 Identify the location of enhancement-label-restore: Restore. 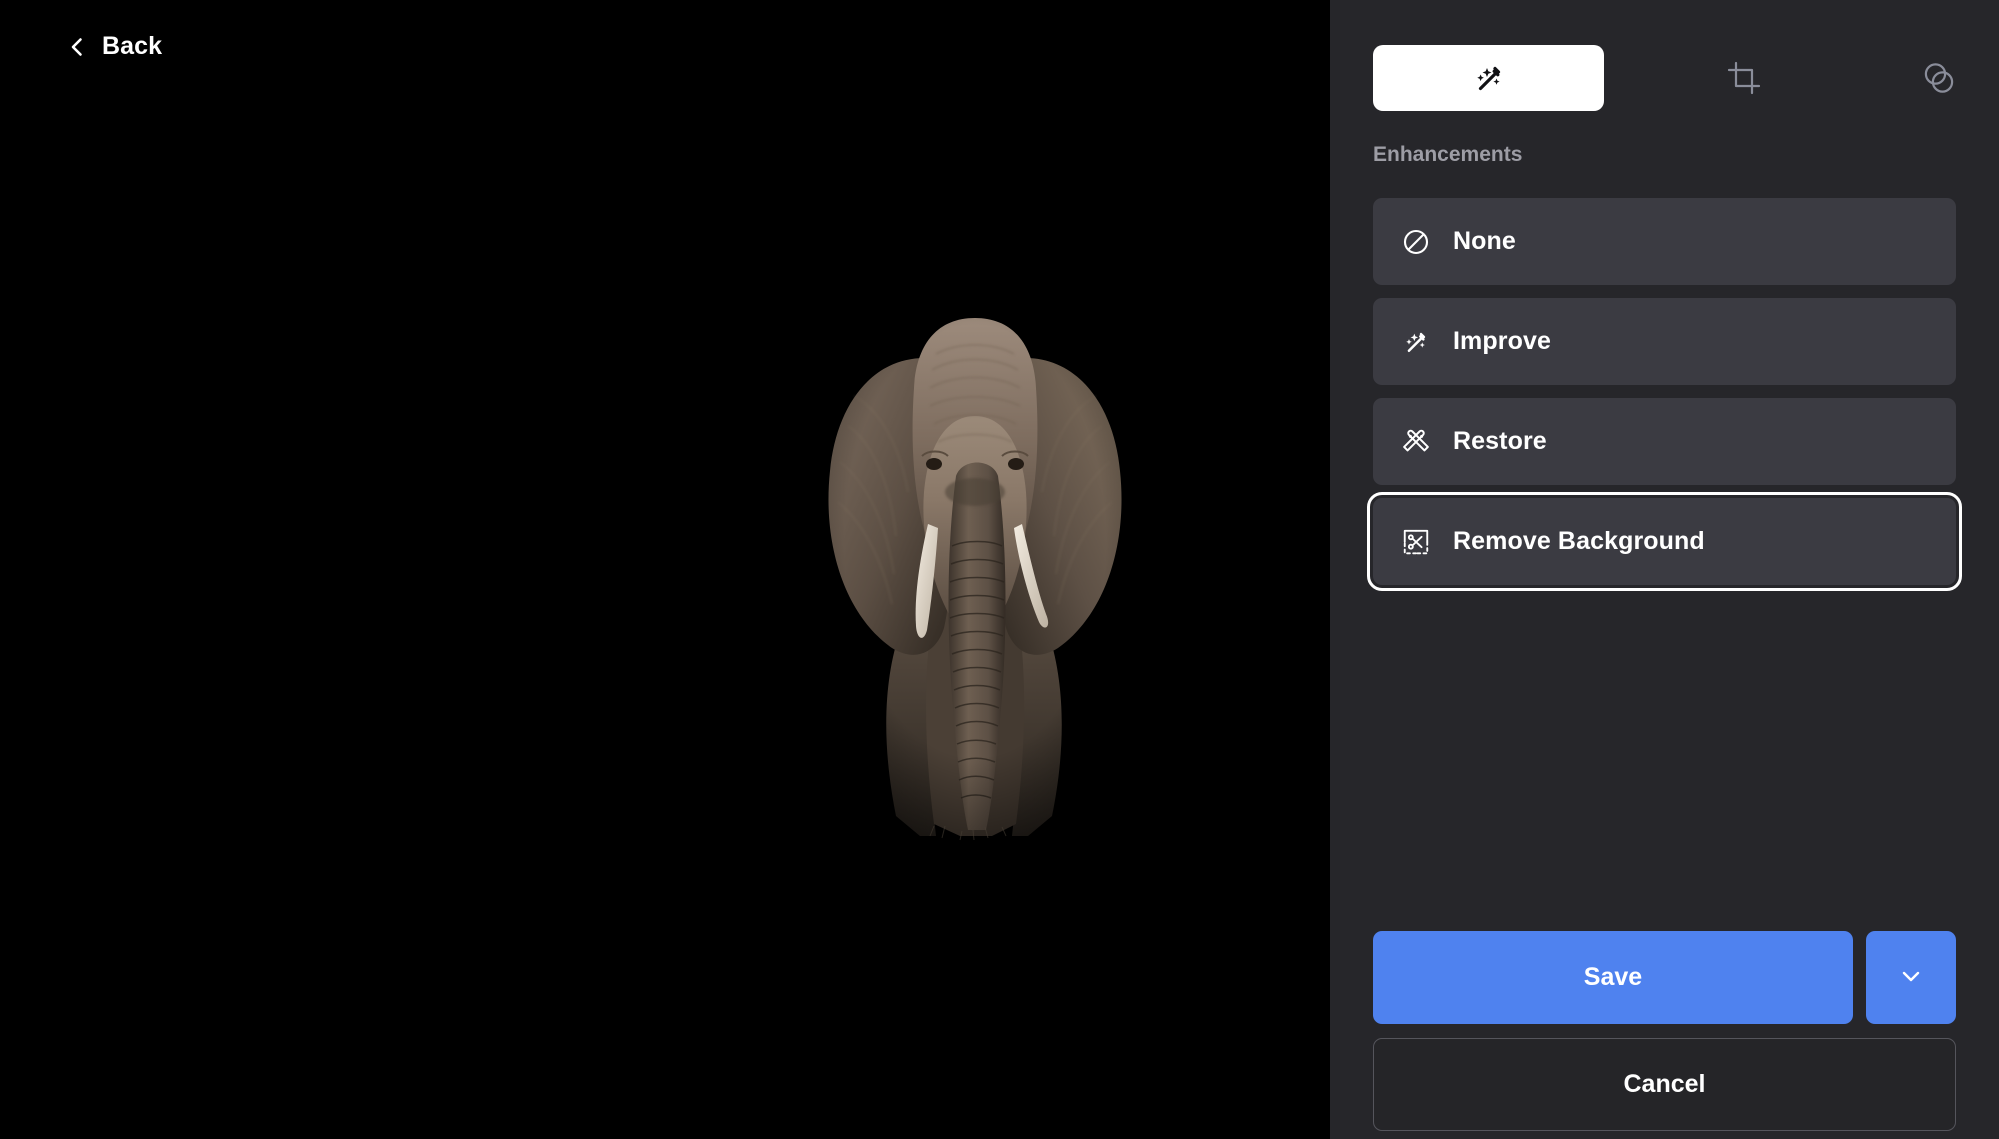
(1500, 441).